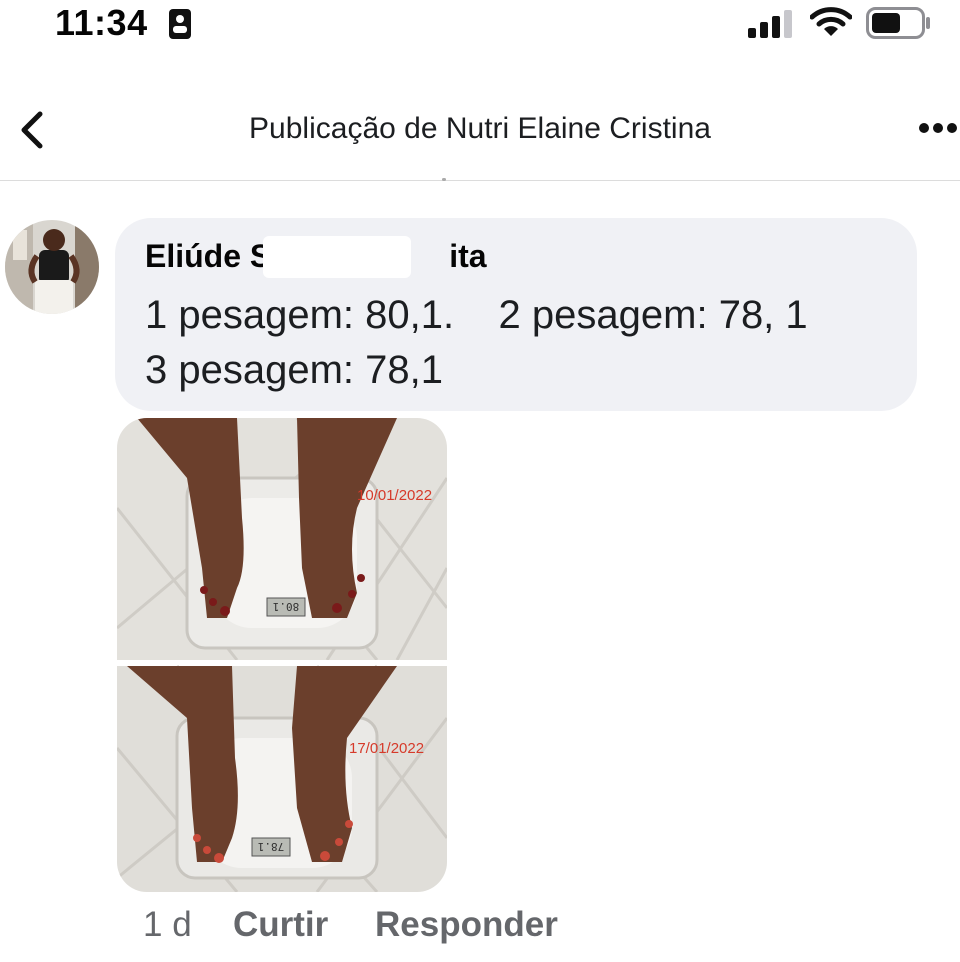 The height and width of the screenshot is (962, 960). What do you see at coordinates (468, 256) in the screenshot?
I see `author-name-tail: ita` at bounding box center [468, 256].